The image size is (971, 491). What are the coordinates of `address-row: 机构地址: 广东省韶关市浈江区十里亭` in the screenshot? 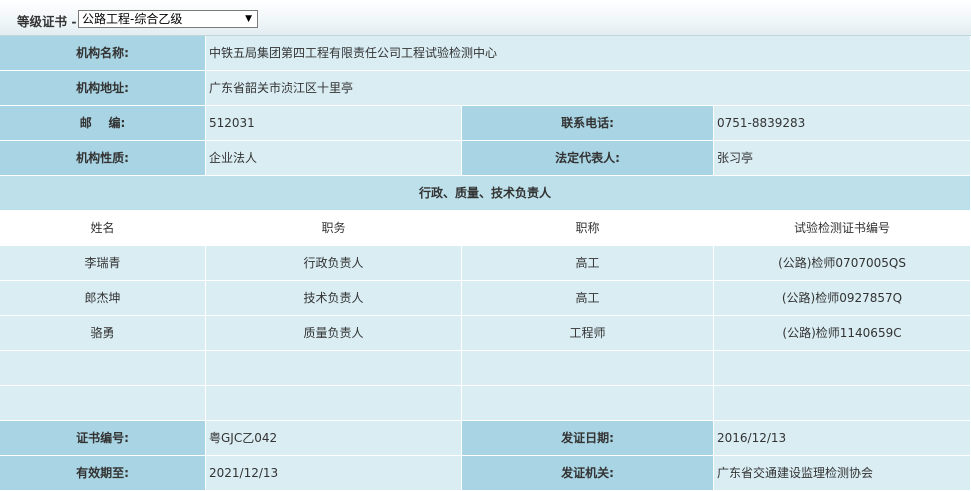 It's located at (485, 88).